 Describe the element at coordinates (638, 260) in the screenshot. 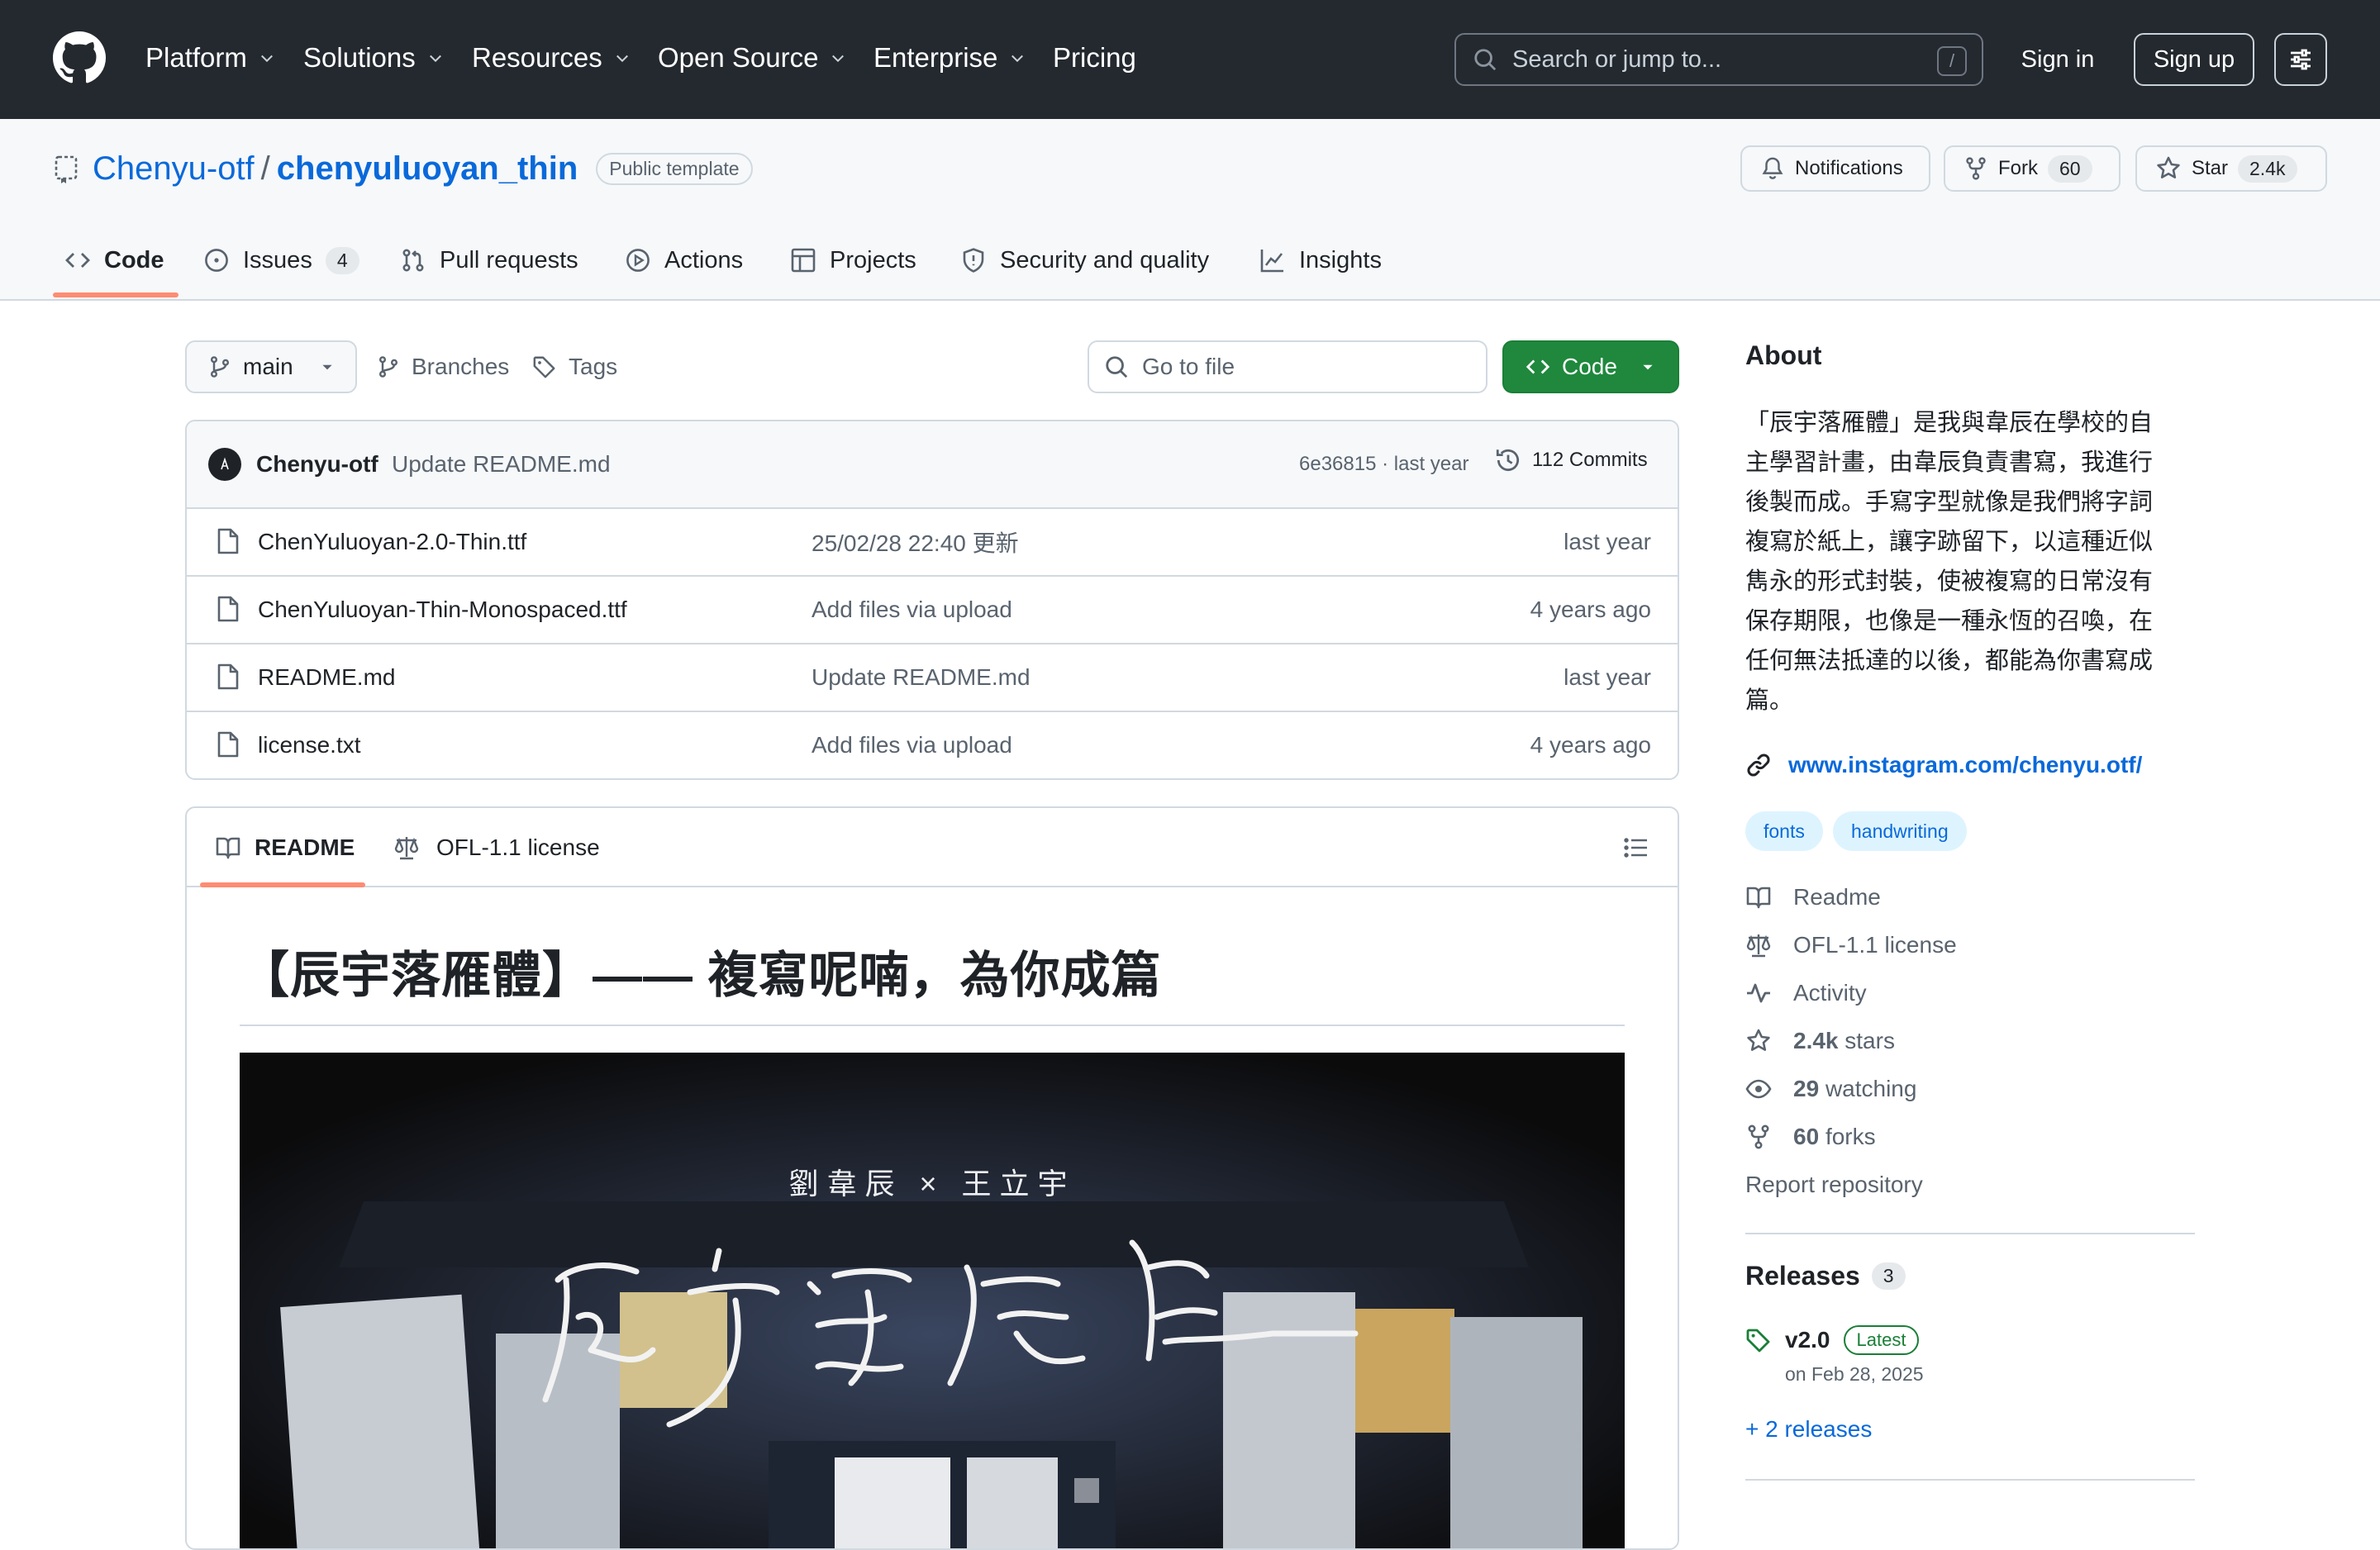

I see `play-icon` at that location.